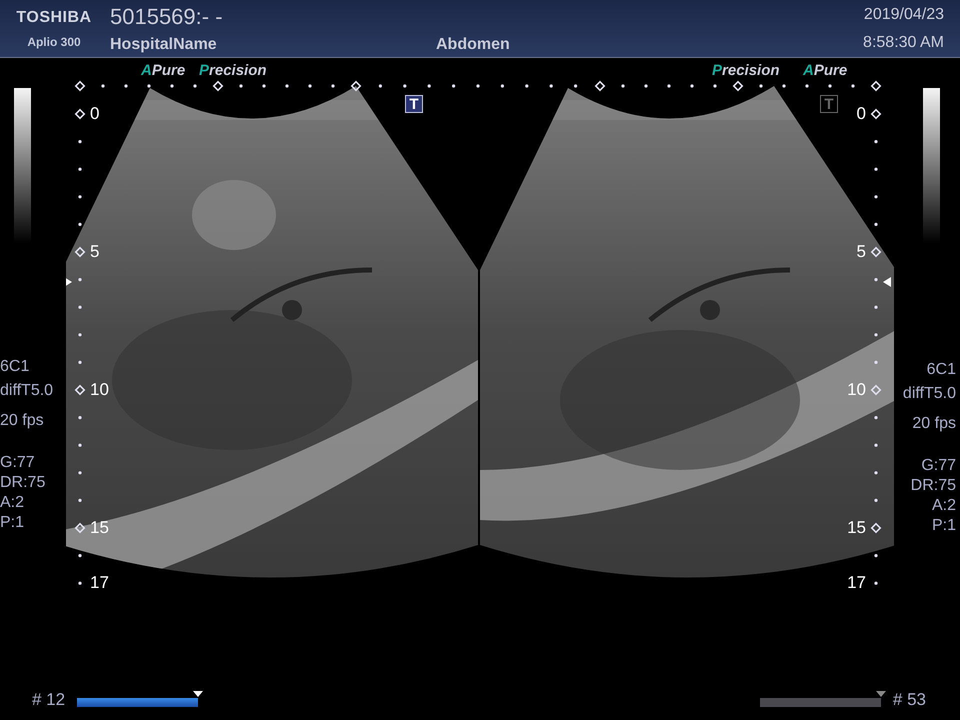  Describe the element at coordinates (904, 15) in the screenshot. I see `exam-date: 2019/04/23` at that location.